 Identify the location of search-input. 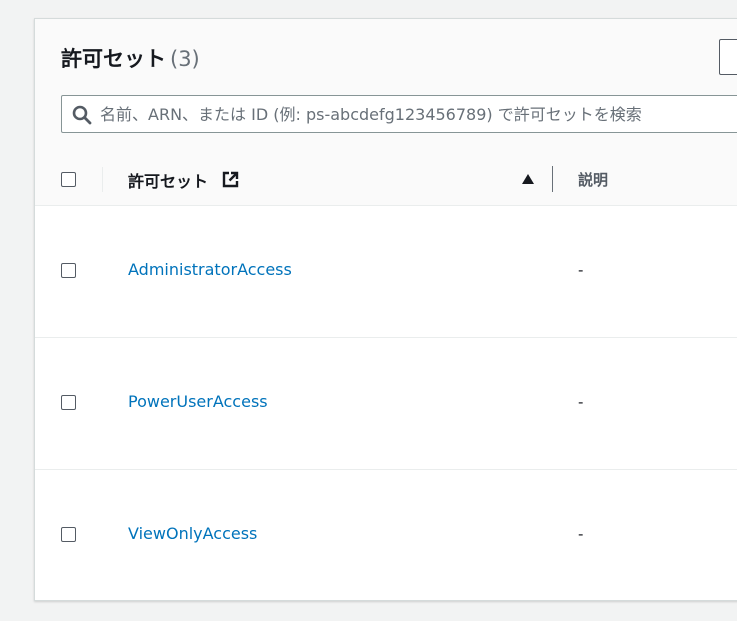
(418, 114).